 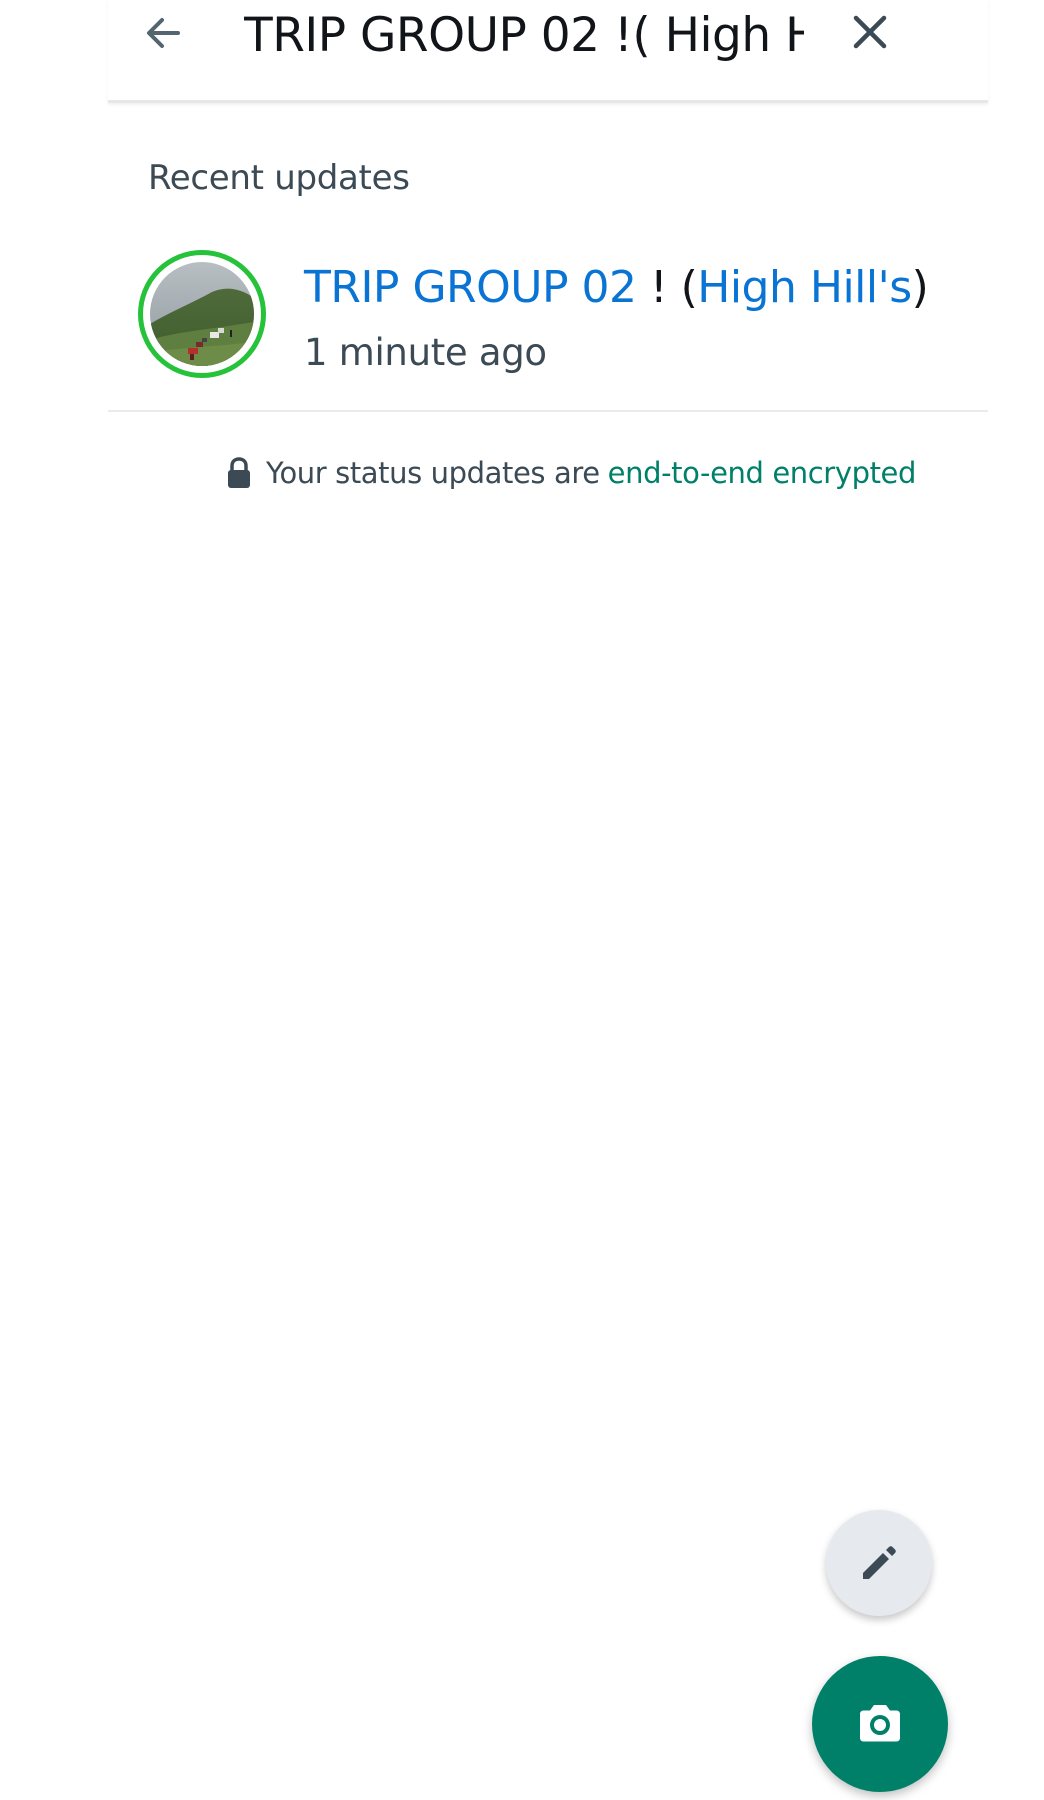 What do you see at coordinates (920, 287) in the screenshot?
I see `status-name-part: )` at bounding box center [920, 287].